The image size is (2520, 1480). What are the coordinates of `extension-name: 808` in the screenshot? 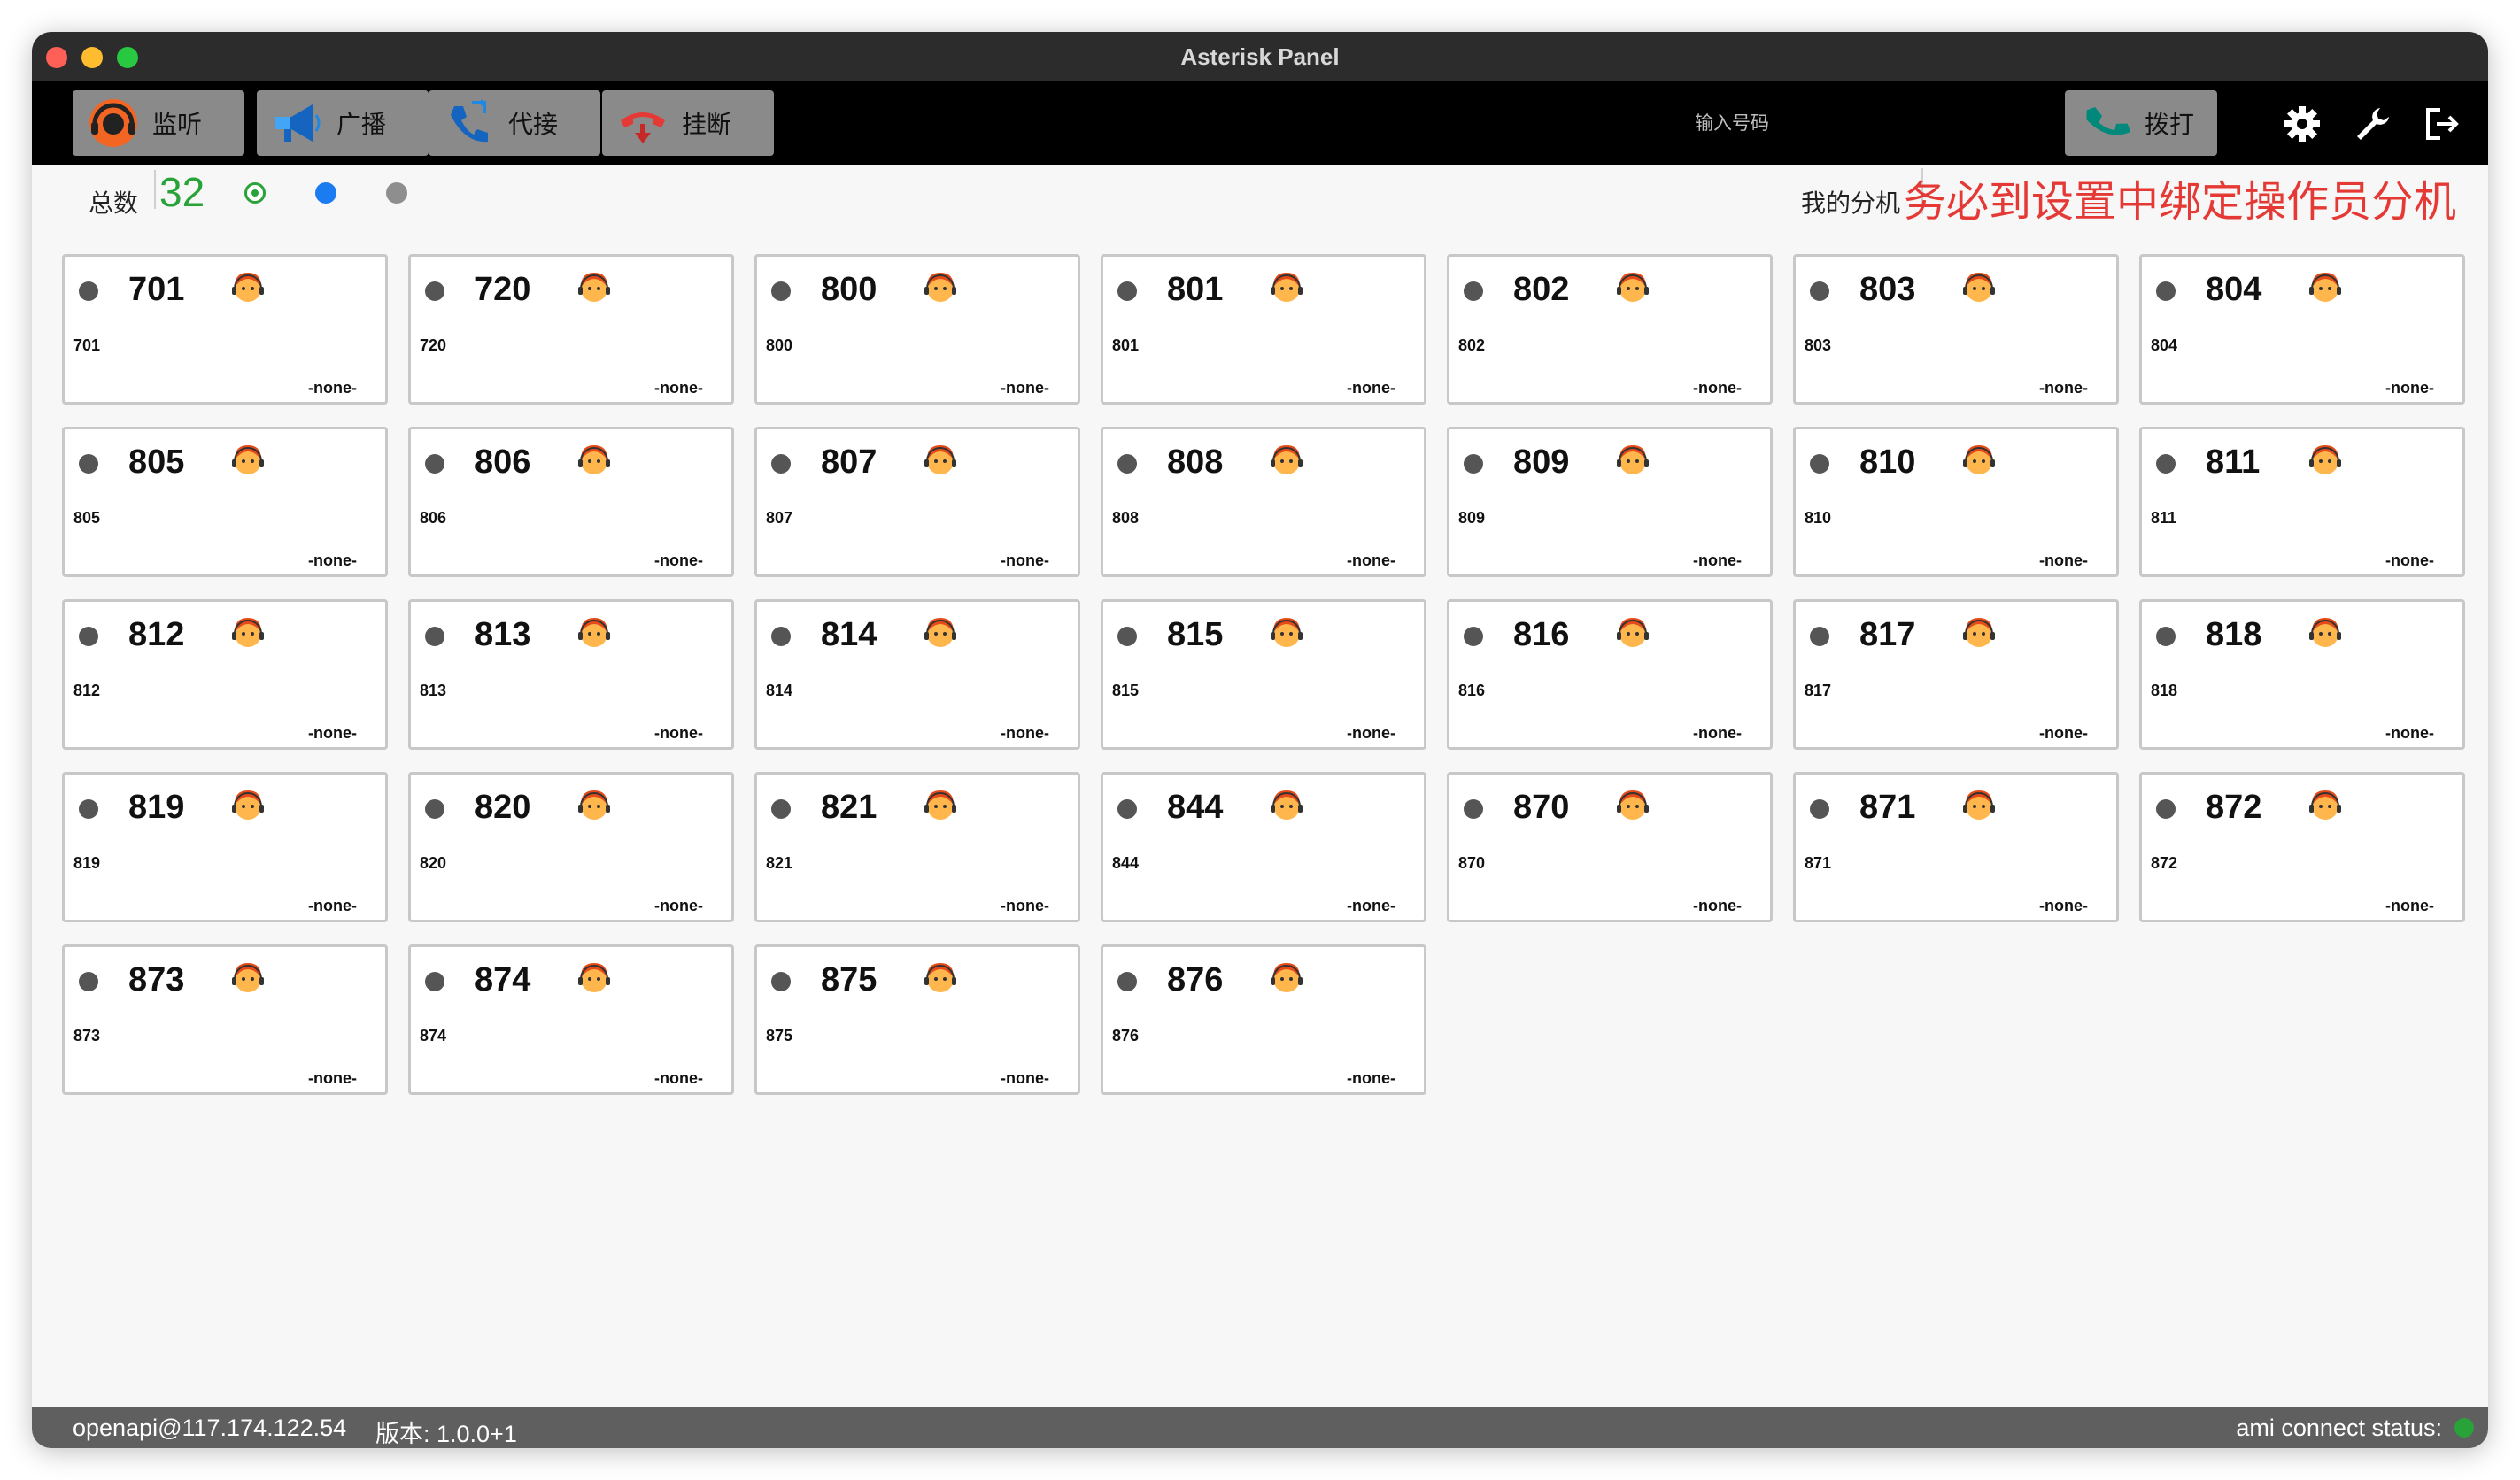 It's located at (1126, 518).